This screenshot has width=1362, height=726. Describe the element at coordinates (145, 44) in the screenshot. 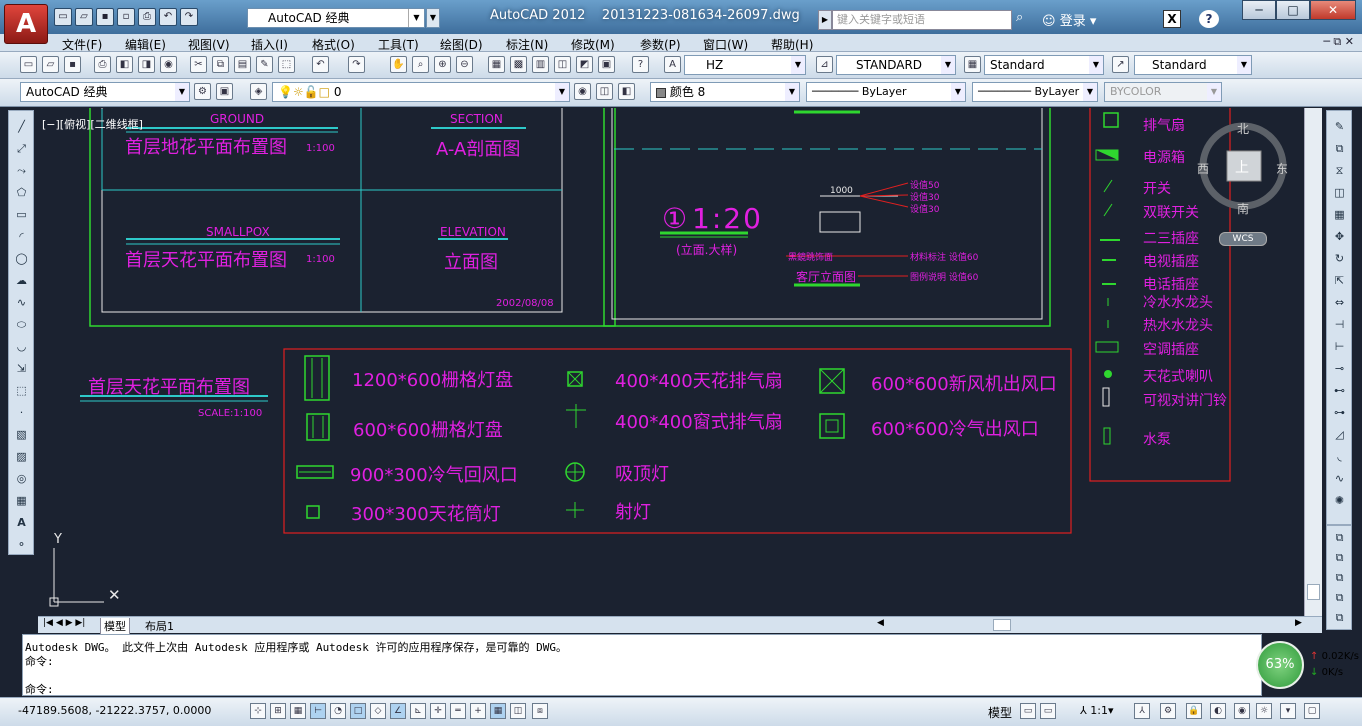

I see `menu-edit: 编辑(E)` at that location.